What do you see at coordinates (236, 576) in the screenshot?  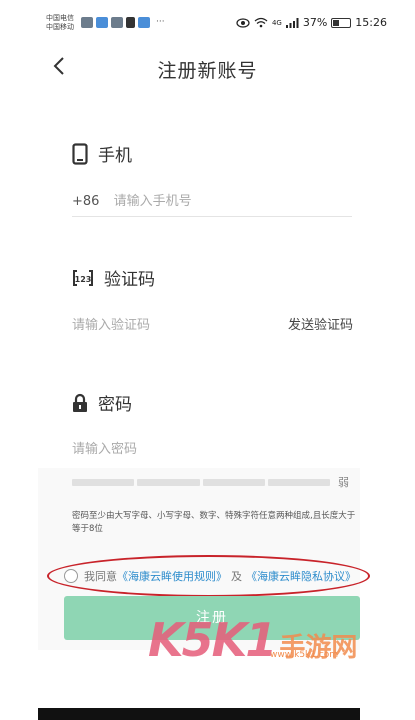 I see `agree-and: 及` at bounding box center [236, 576].